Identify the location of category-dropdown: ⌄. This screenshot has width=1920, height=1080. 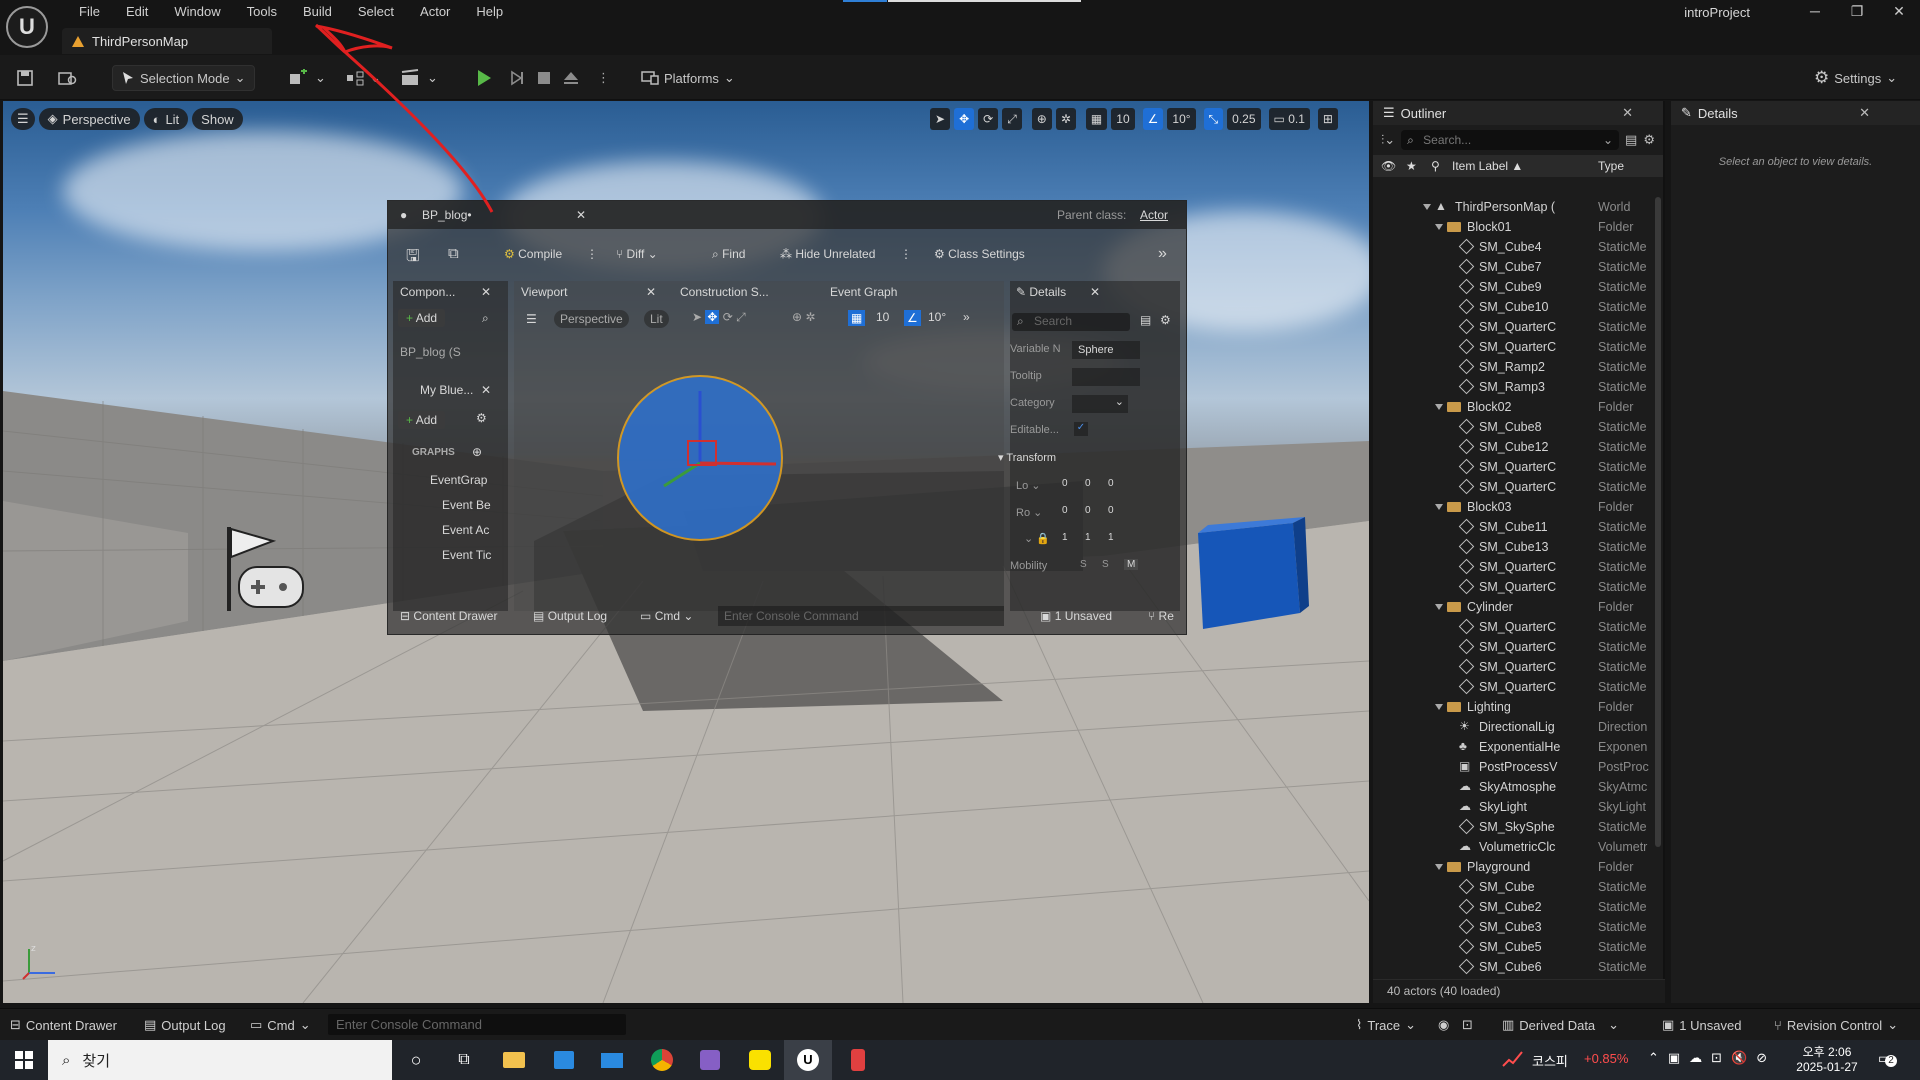
(1100, 404).